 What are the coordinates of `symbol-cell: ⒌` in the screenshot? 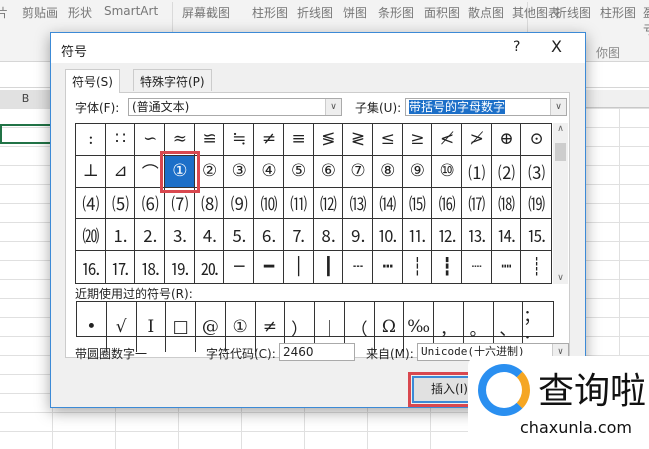 It's located at (239, 235).